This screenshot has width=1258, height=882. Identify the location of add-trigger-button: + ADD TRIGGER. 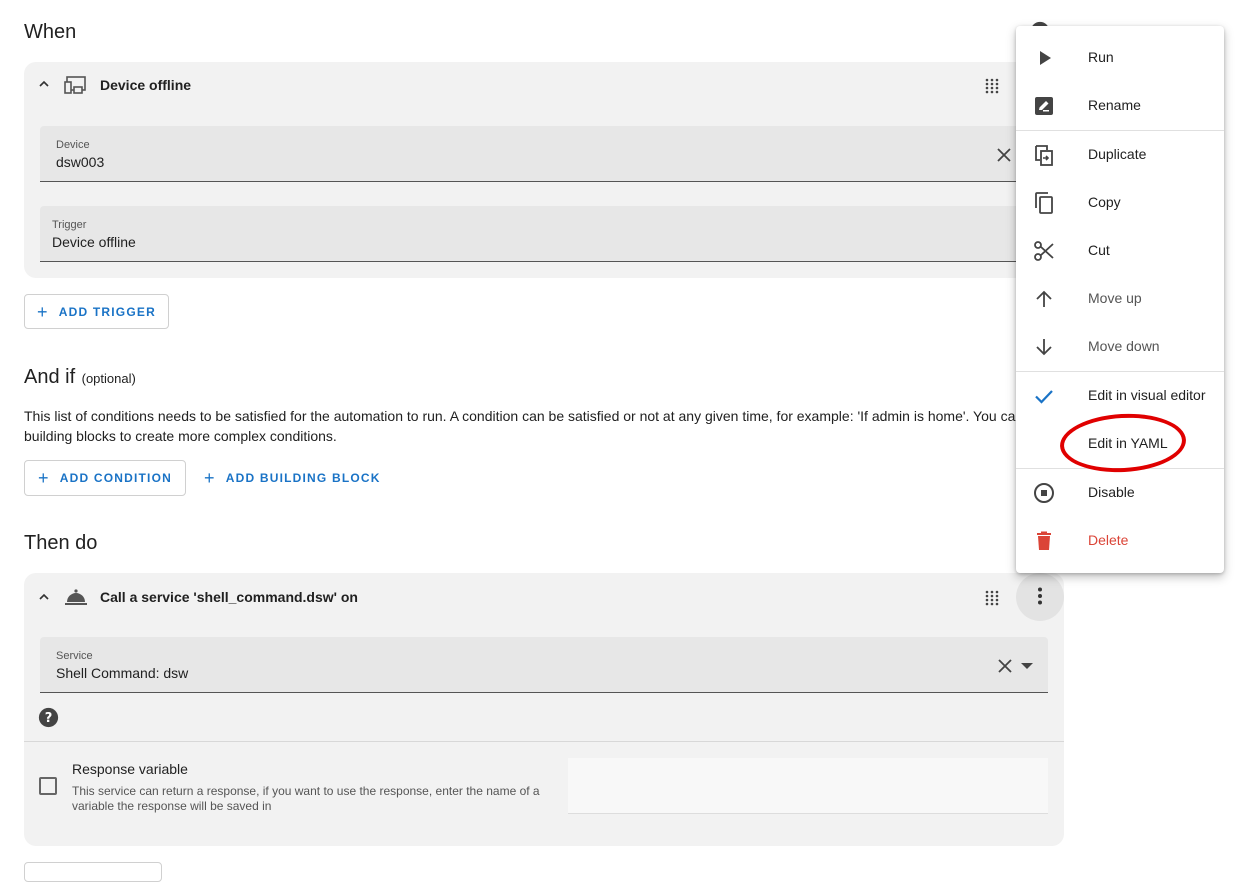
(96, 311).